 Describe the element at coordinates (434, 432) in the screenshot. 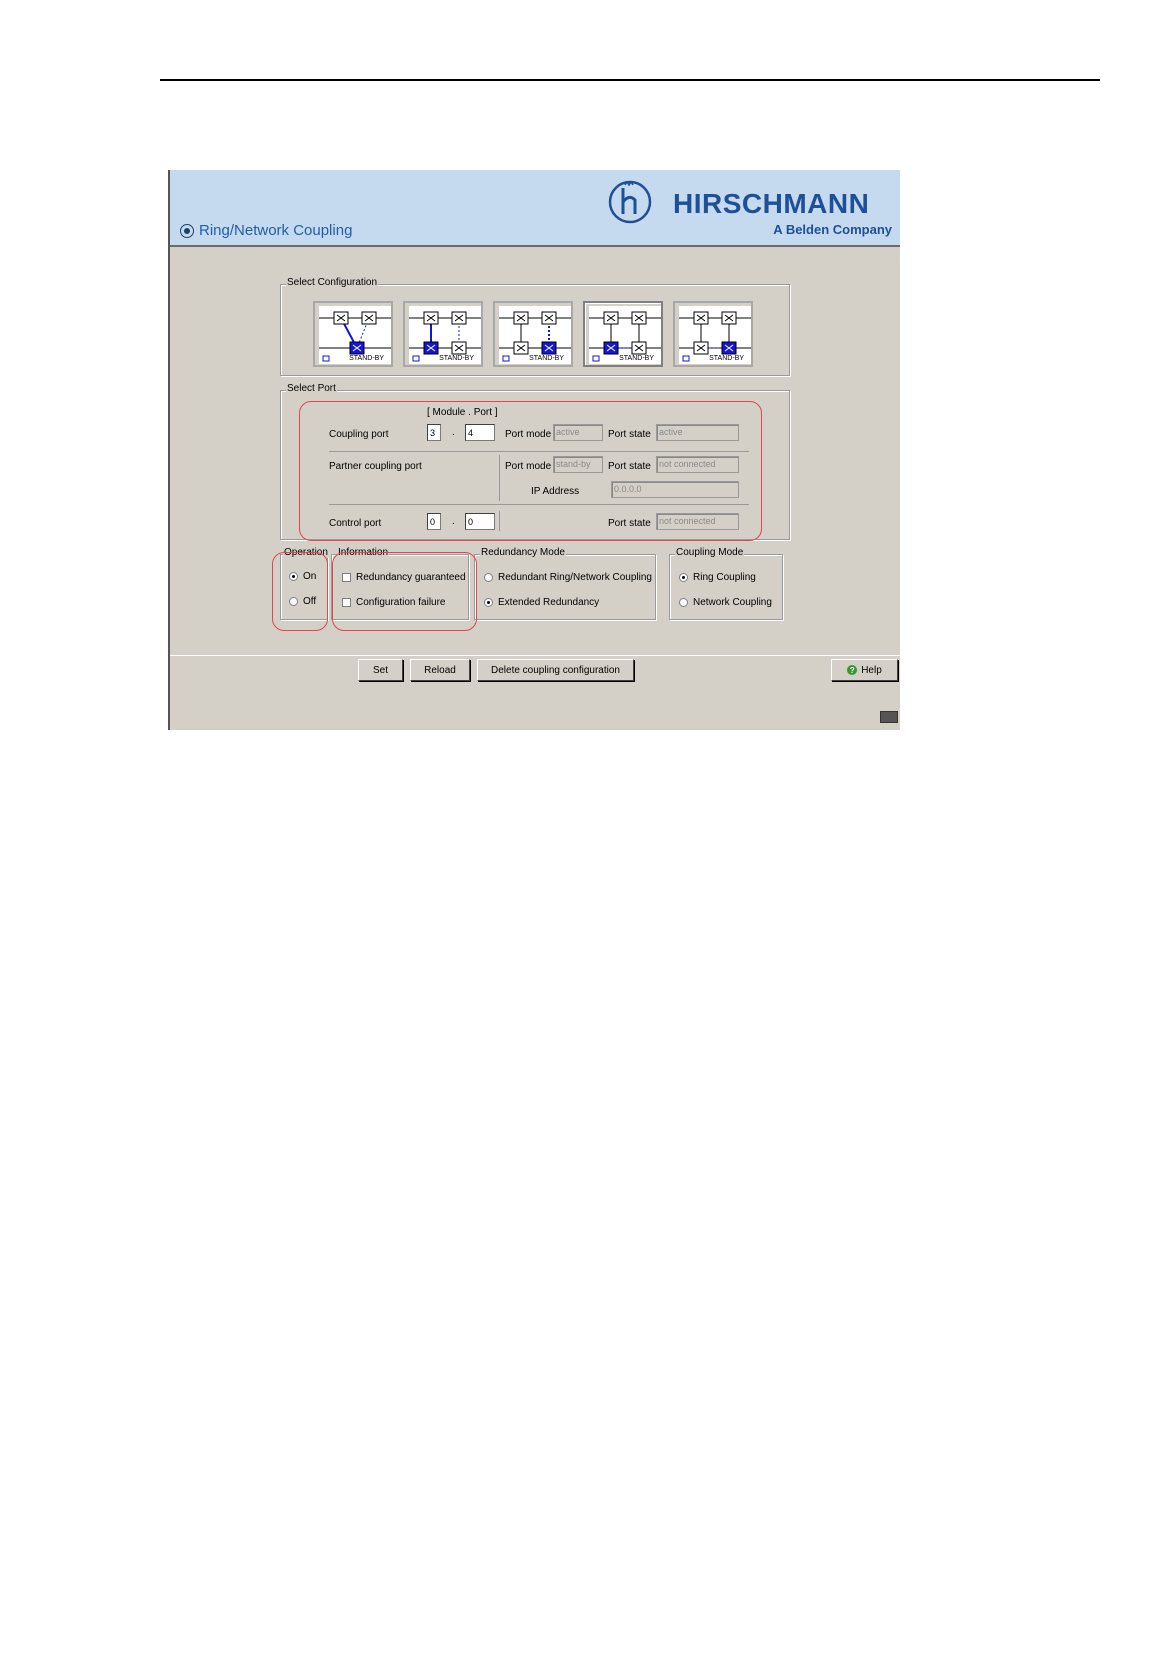

I see `coupling-port-module-input` at that location.